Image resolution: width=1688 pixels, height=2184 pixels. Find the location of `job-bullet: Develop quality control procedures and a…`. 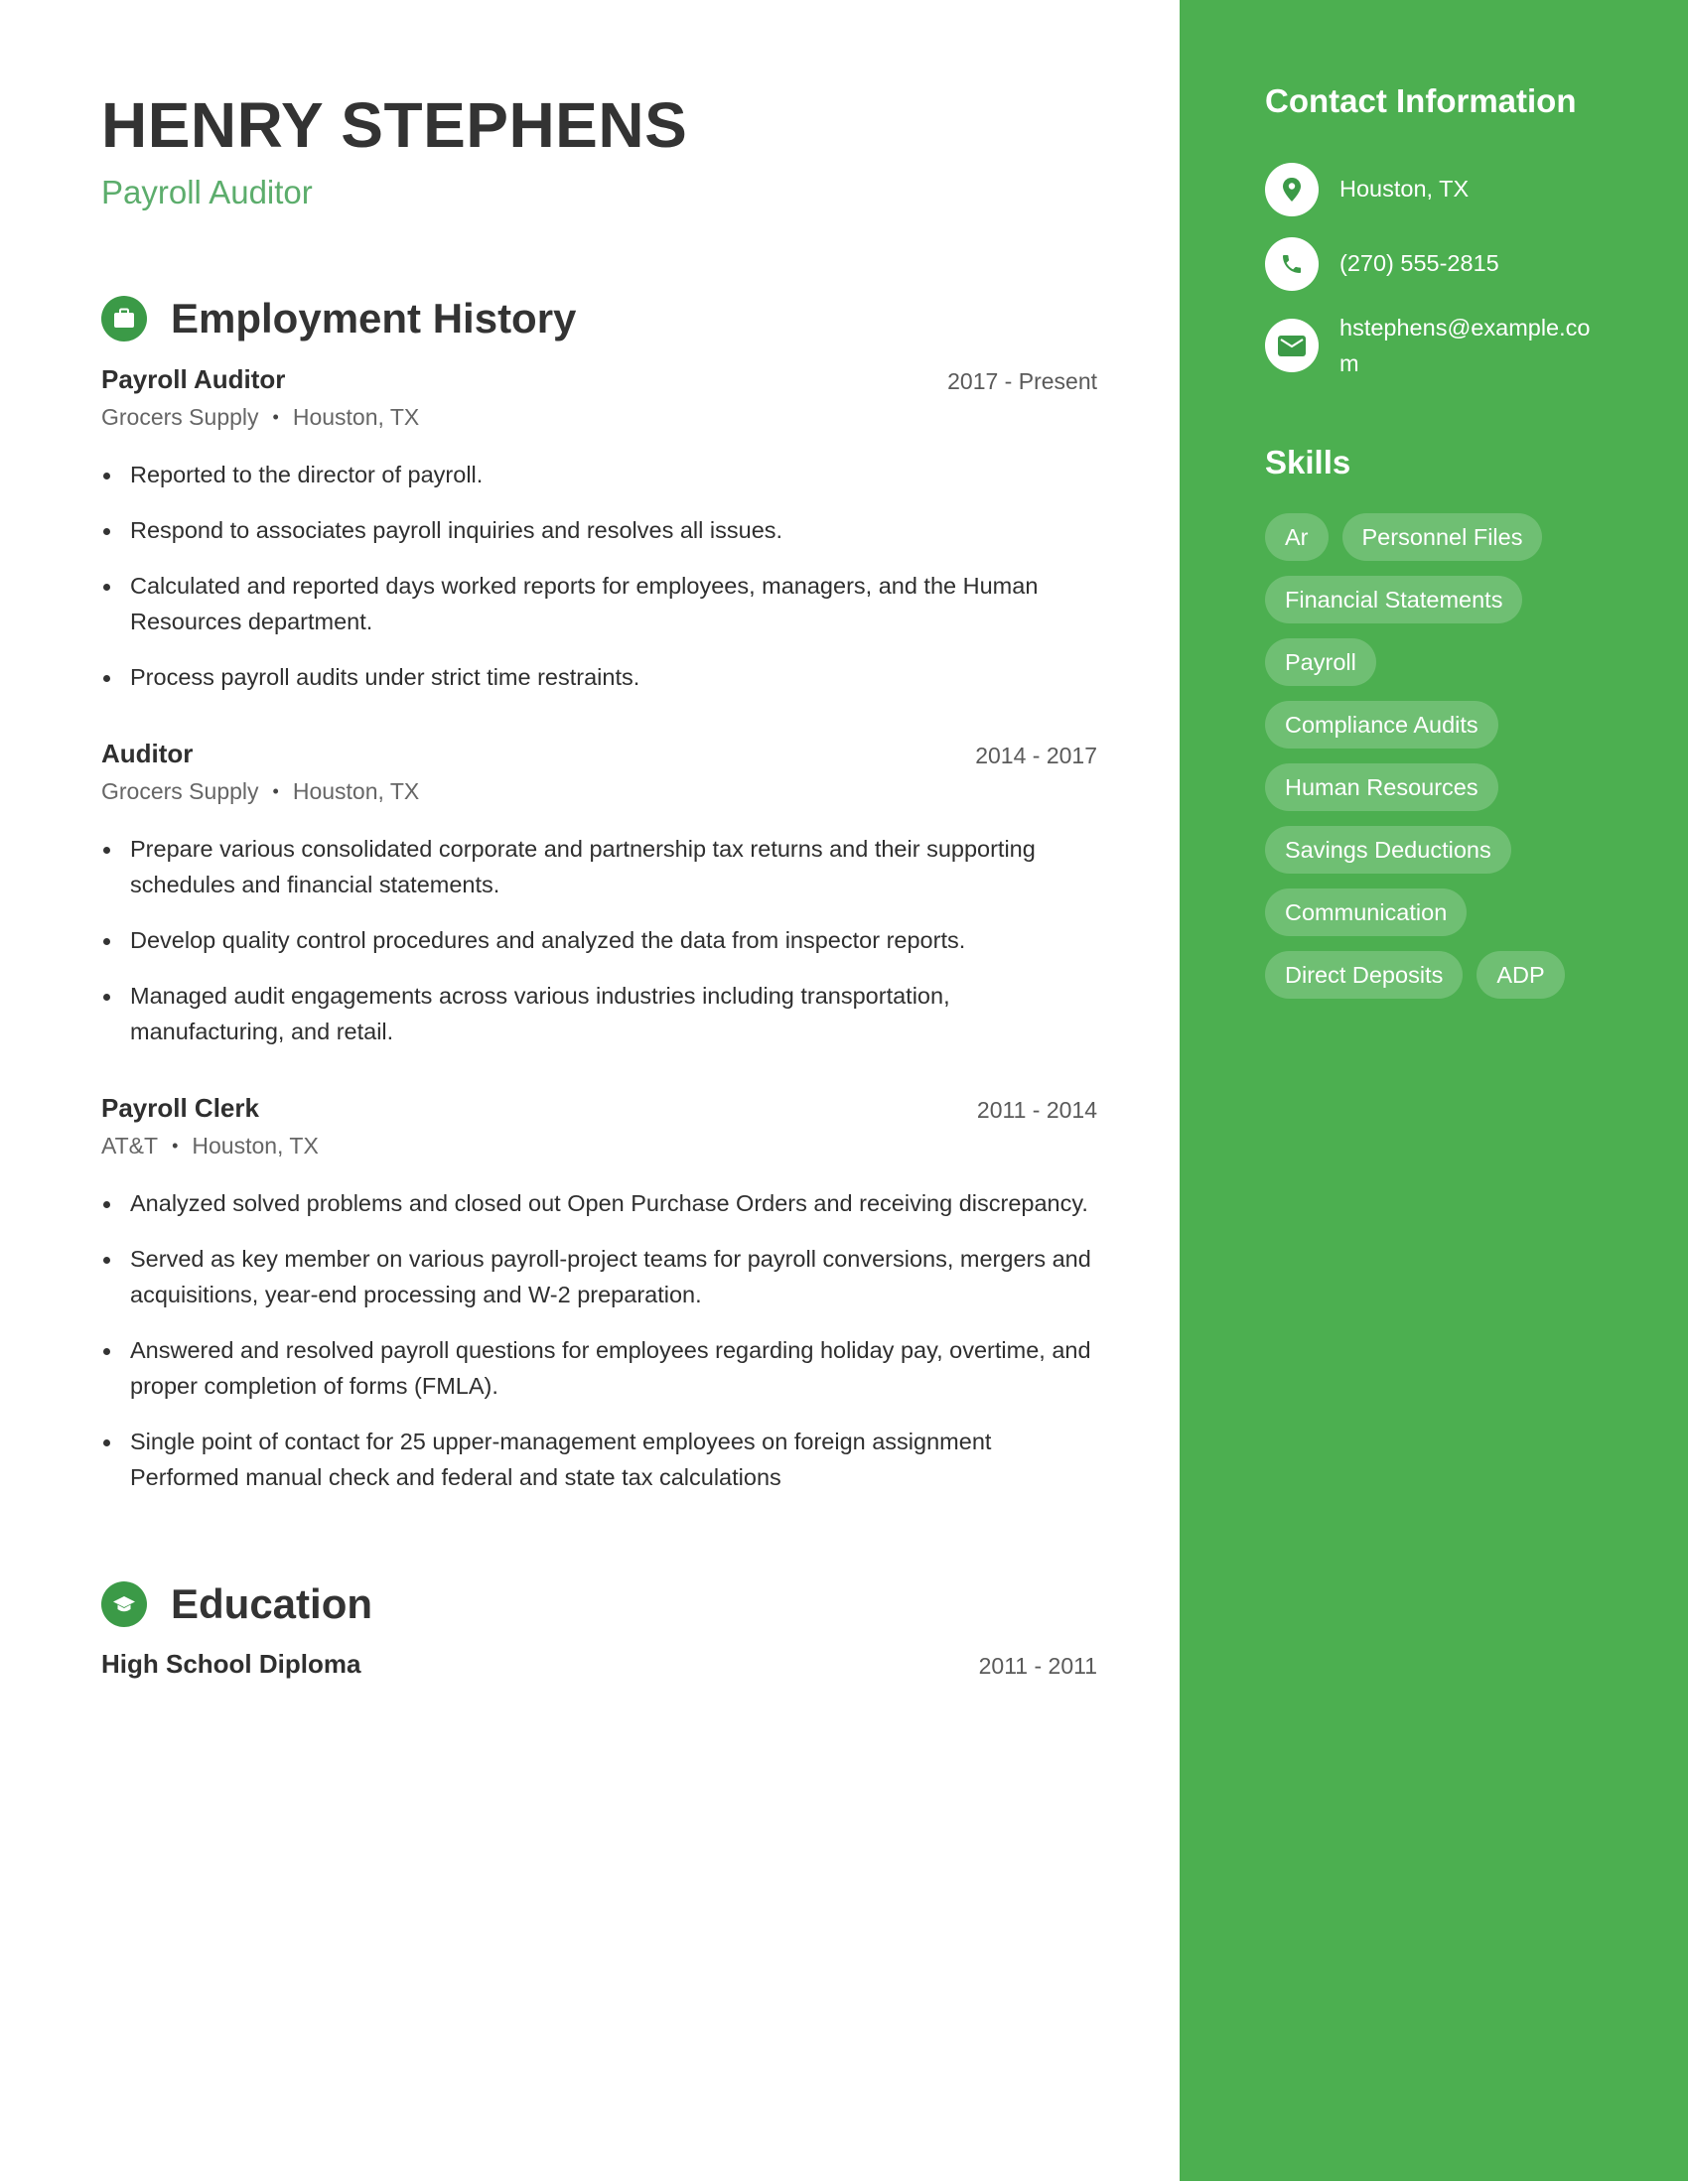

job-bullet: Develop quality control procedures and a… is located at coordinates (599, 940).